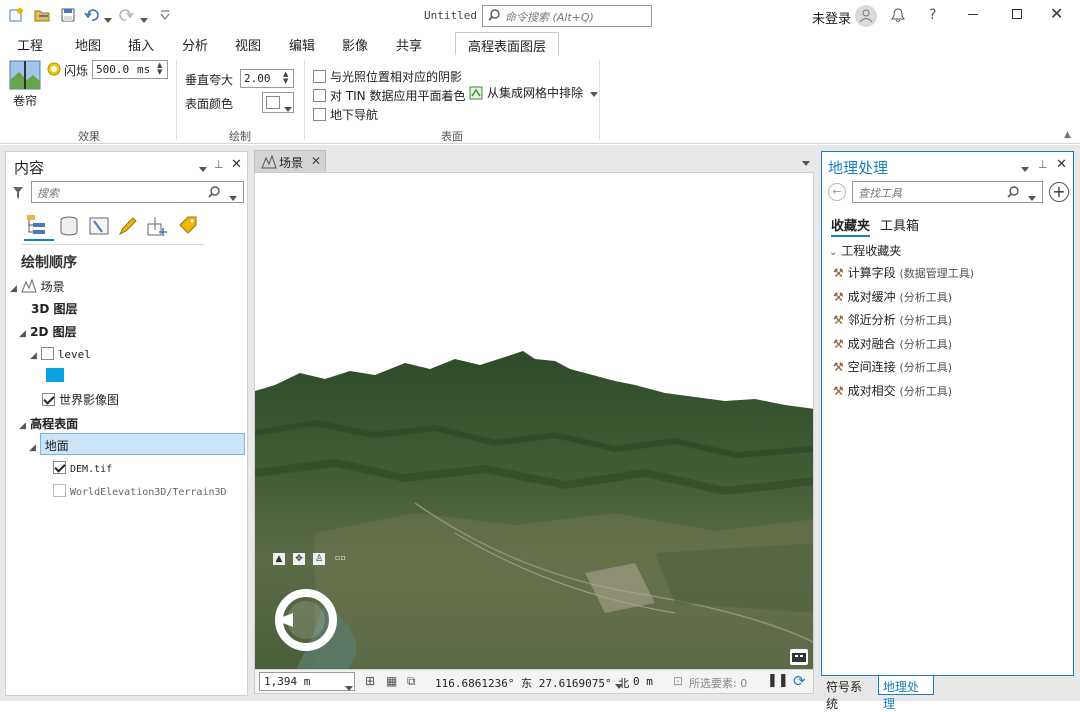 Image resolution: width=1080 pixels, height=712 pixels. Describe the element at coordinates (159, 69) in the screenshot. I see `flicker-spin-icon: ▲ ▼` at that location.